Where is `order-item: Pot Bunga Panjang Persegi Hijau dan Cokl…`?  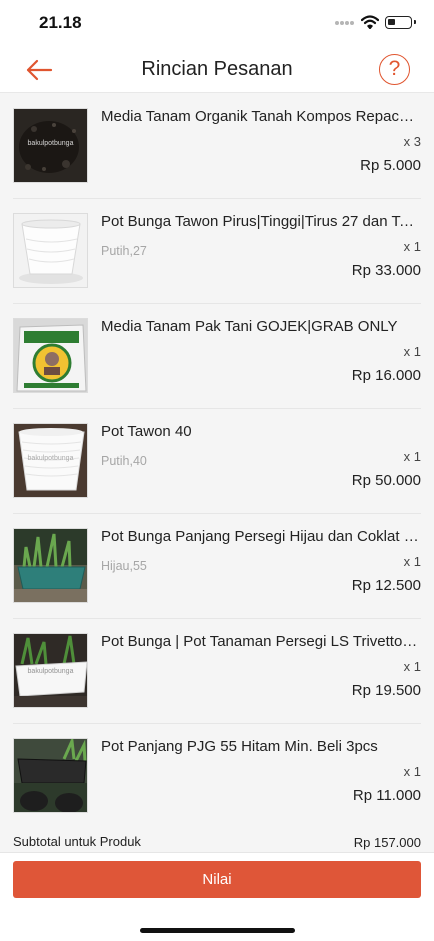 order-item: Pot Bunga Panjang Persegi Hijau dan Cokl… is located at coordinates (217, 566).